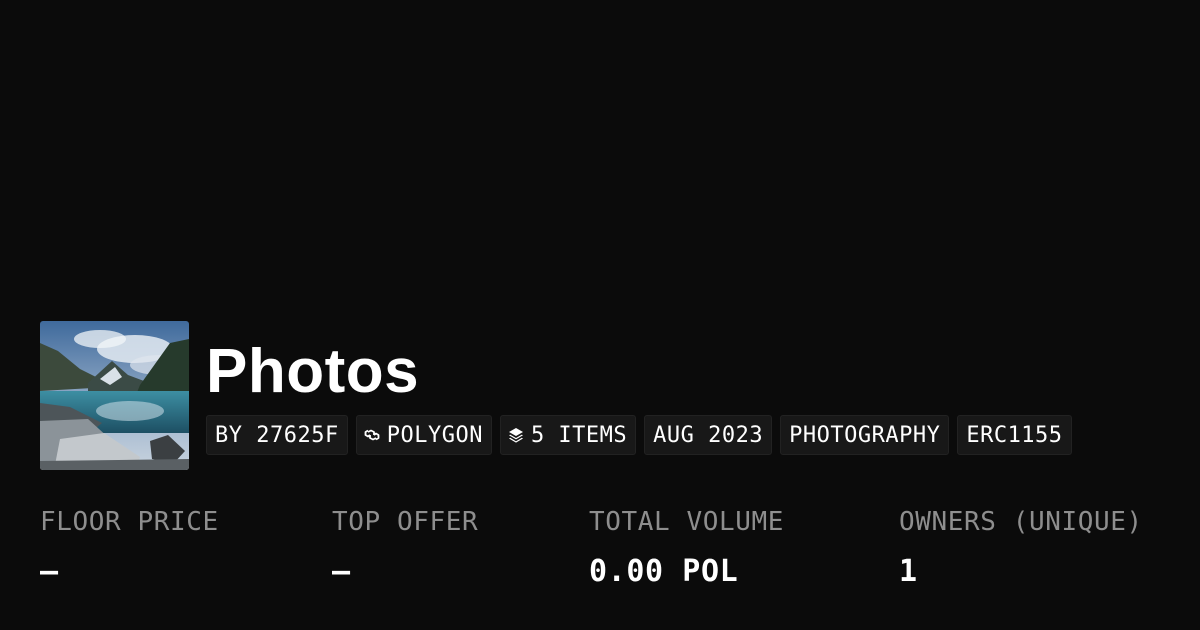 The height and width of the screenshot is (630, 1200). I want to click on collection-image, so click(114, 395).